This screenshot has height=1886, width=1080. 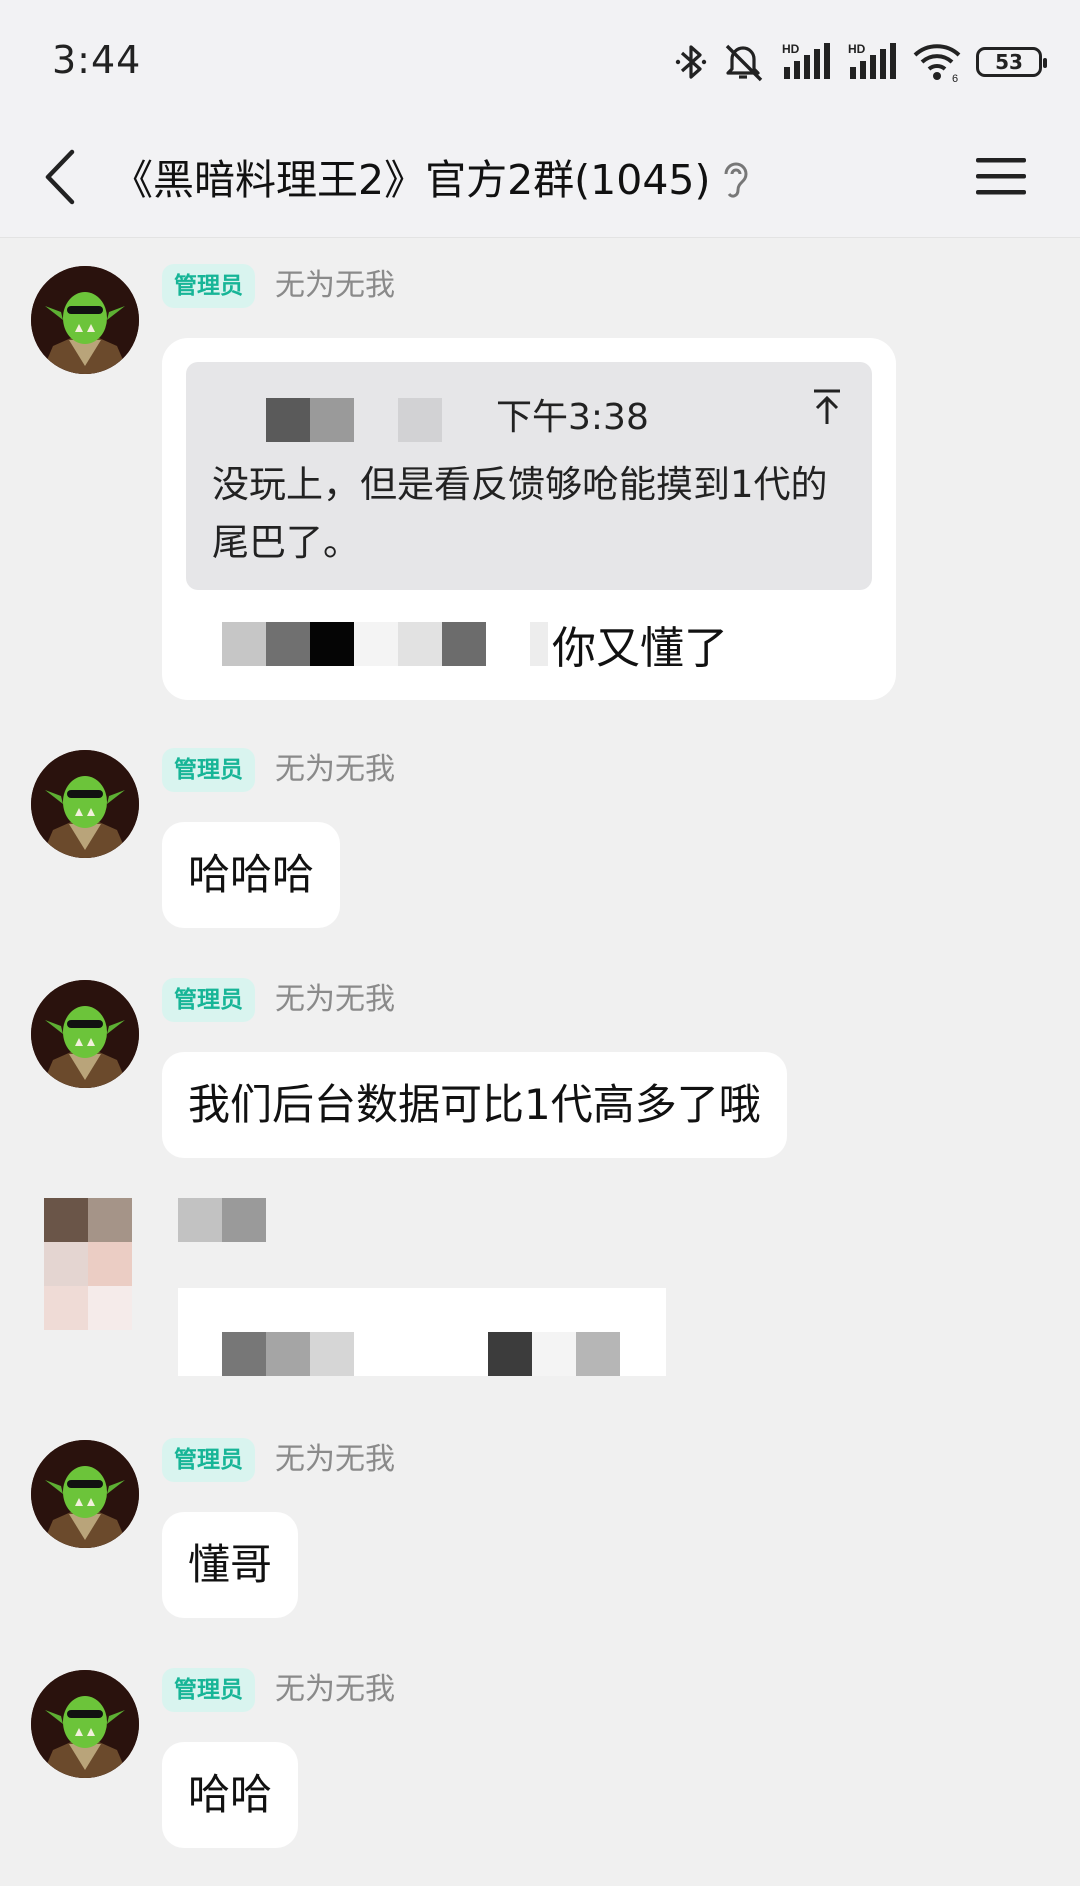 I want to click on menu-icon, so click(x=1001, y=176).